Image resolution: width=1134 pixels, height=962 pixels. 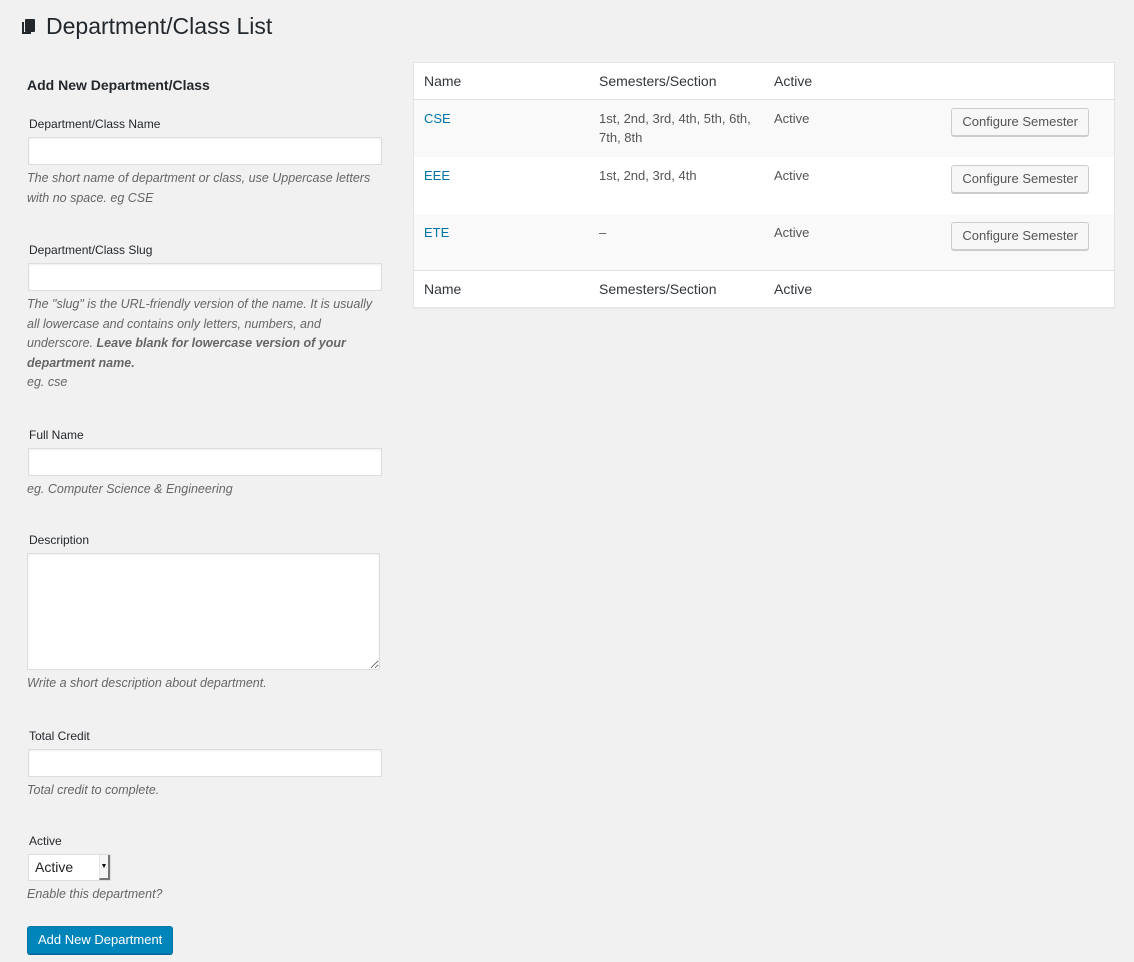 I want to click on row-semesters: 1st, 2nd, 3rd, 4th, 5th, 6th, 7th, 8th, so click(x=675, y=128).